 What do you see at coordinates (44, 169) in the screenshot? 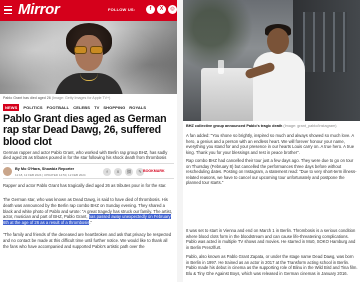
I see `author-name: By Mo O'Hara, Showbiz Reporter` at bounding box center [44, 169].